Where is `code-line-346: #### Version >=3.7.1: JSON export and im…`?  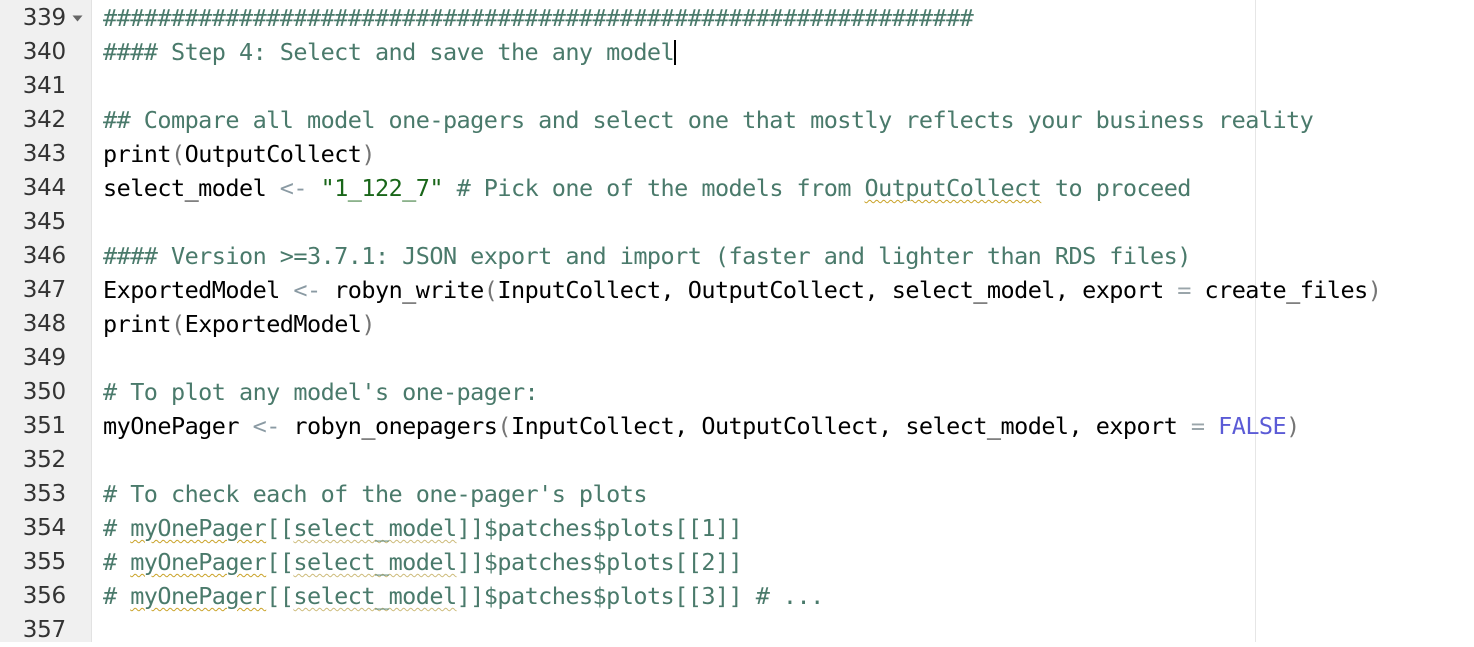
code-line-346: #### Version >=3.7.1: JSON export and im… is located at coordinates (783, 256).